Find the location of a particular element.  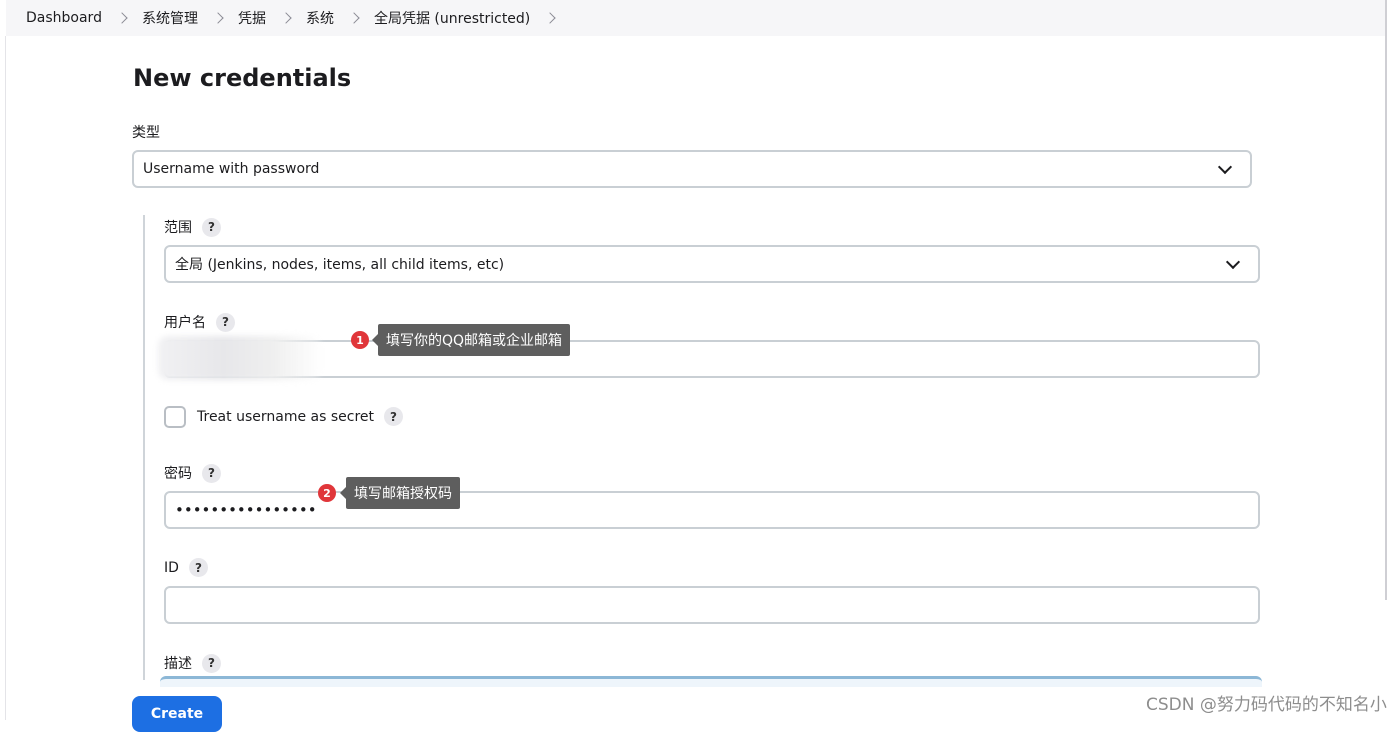

annotation-tooltip-1: 填写你的QQ邮箱或企业邮箱 is located at coordinates (471, 340).